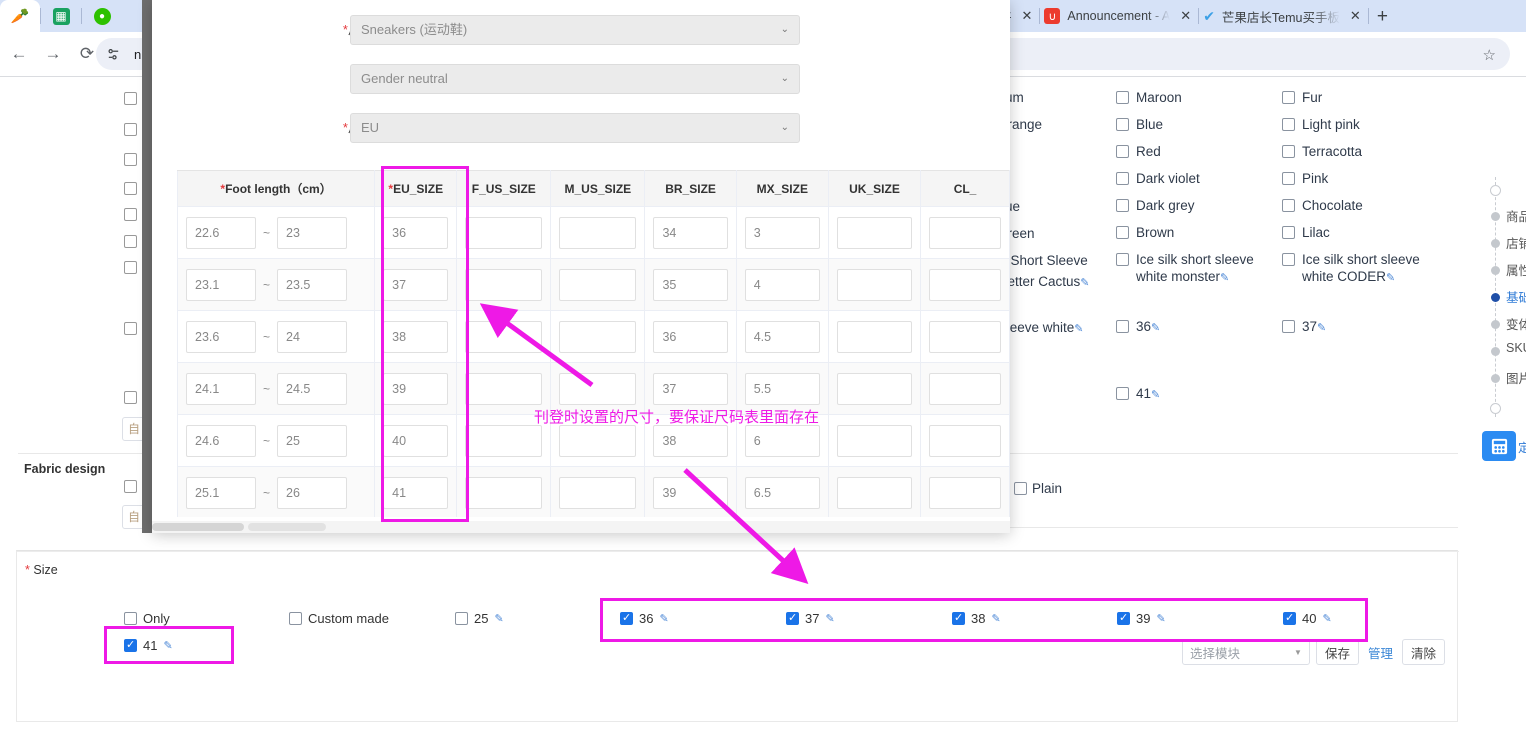  I want to click on color-checkbox-brown, so click(1122, 232).